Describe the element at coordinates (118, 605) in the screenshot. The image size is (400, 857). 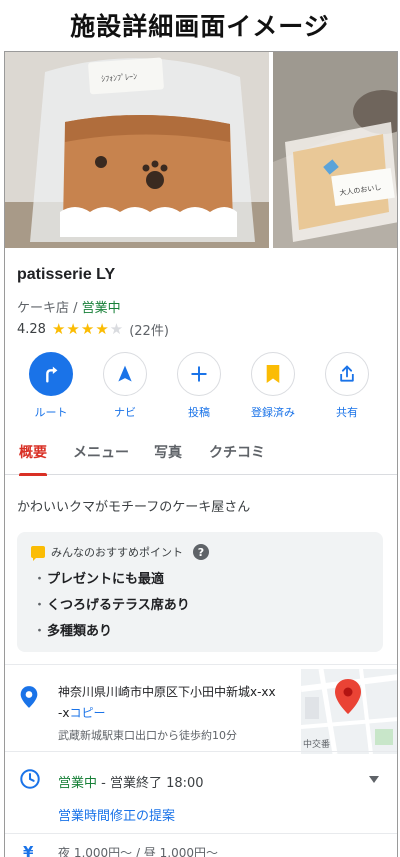
I see `recommend-item: くつろげるテラス席あり` at that location.